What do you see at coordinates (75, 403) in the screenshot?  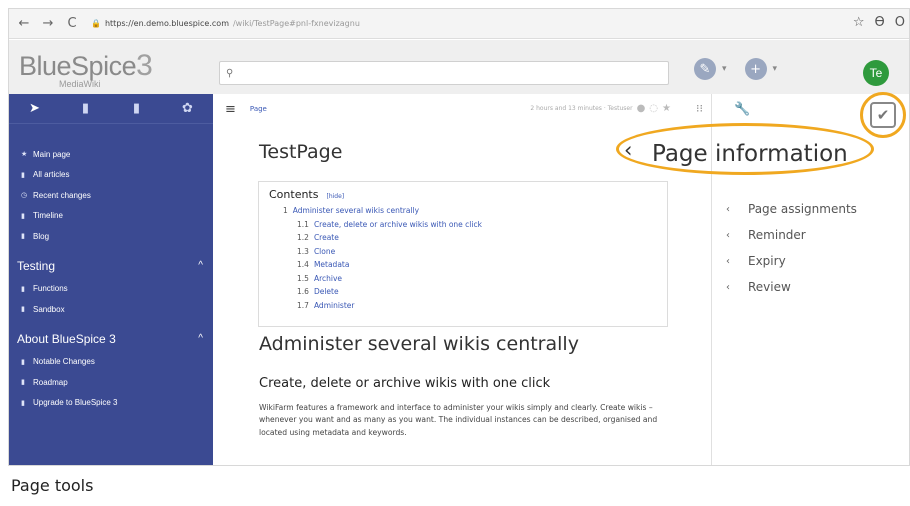 I see `sidebar-item-label: Upgrade to BlueSpice 3` at bounding box center [75, 403].